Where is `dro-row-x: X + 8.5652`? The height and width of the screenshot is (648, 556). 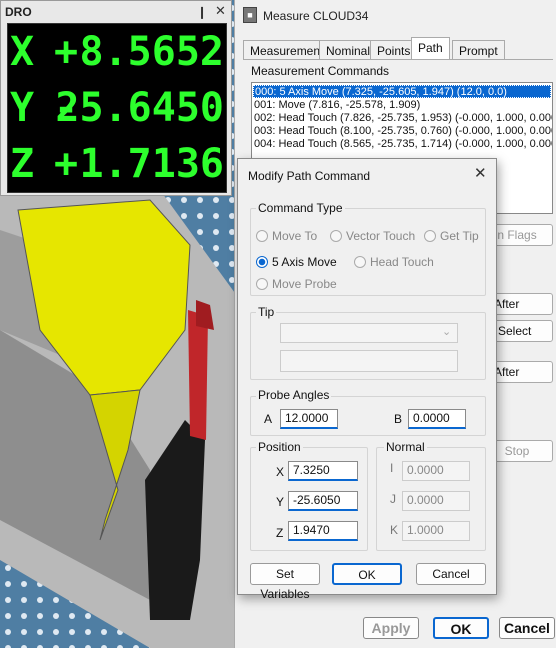
dro-row-x: X + 8.5652 is located at coordinates (118, 52).